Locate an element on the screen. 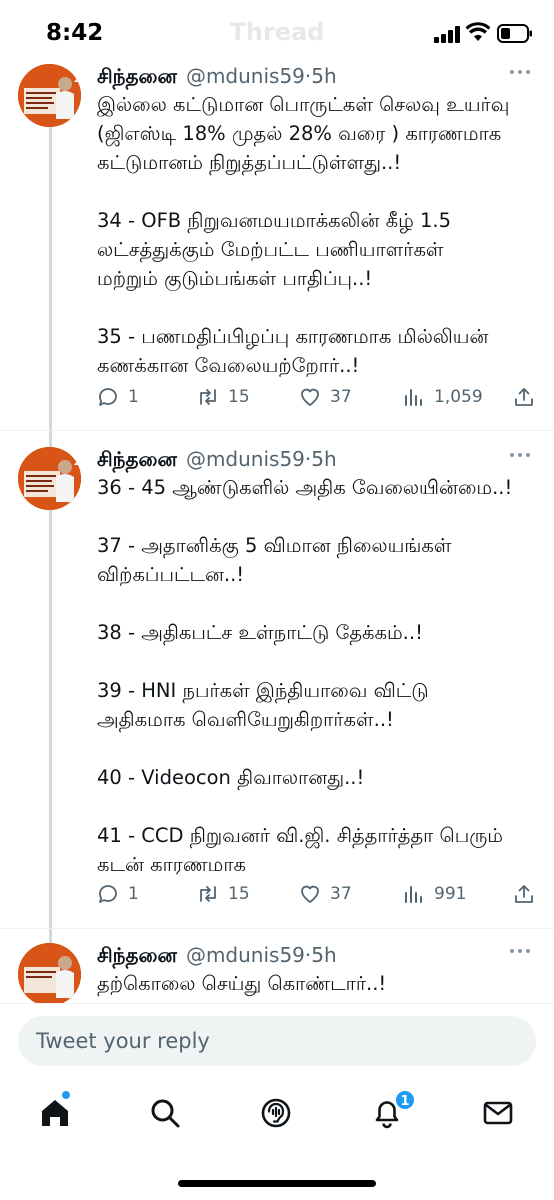  tweet-actions: 1 15 37 1,059 is located at coordinates (316, 397).